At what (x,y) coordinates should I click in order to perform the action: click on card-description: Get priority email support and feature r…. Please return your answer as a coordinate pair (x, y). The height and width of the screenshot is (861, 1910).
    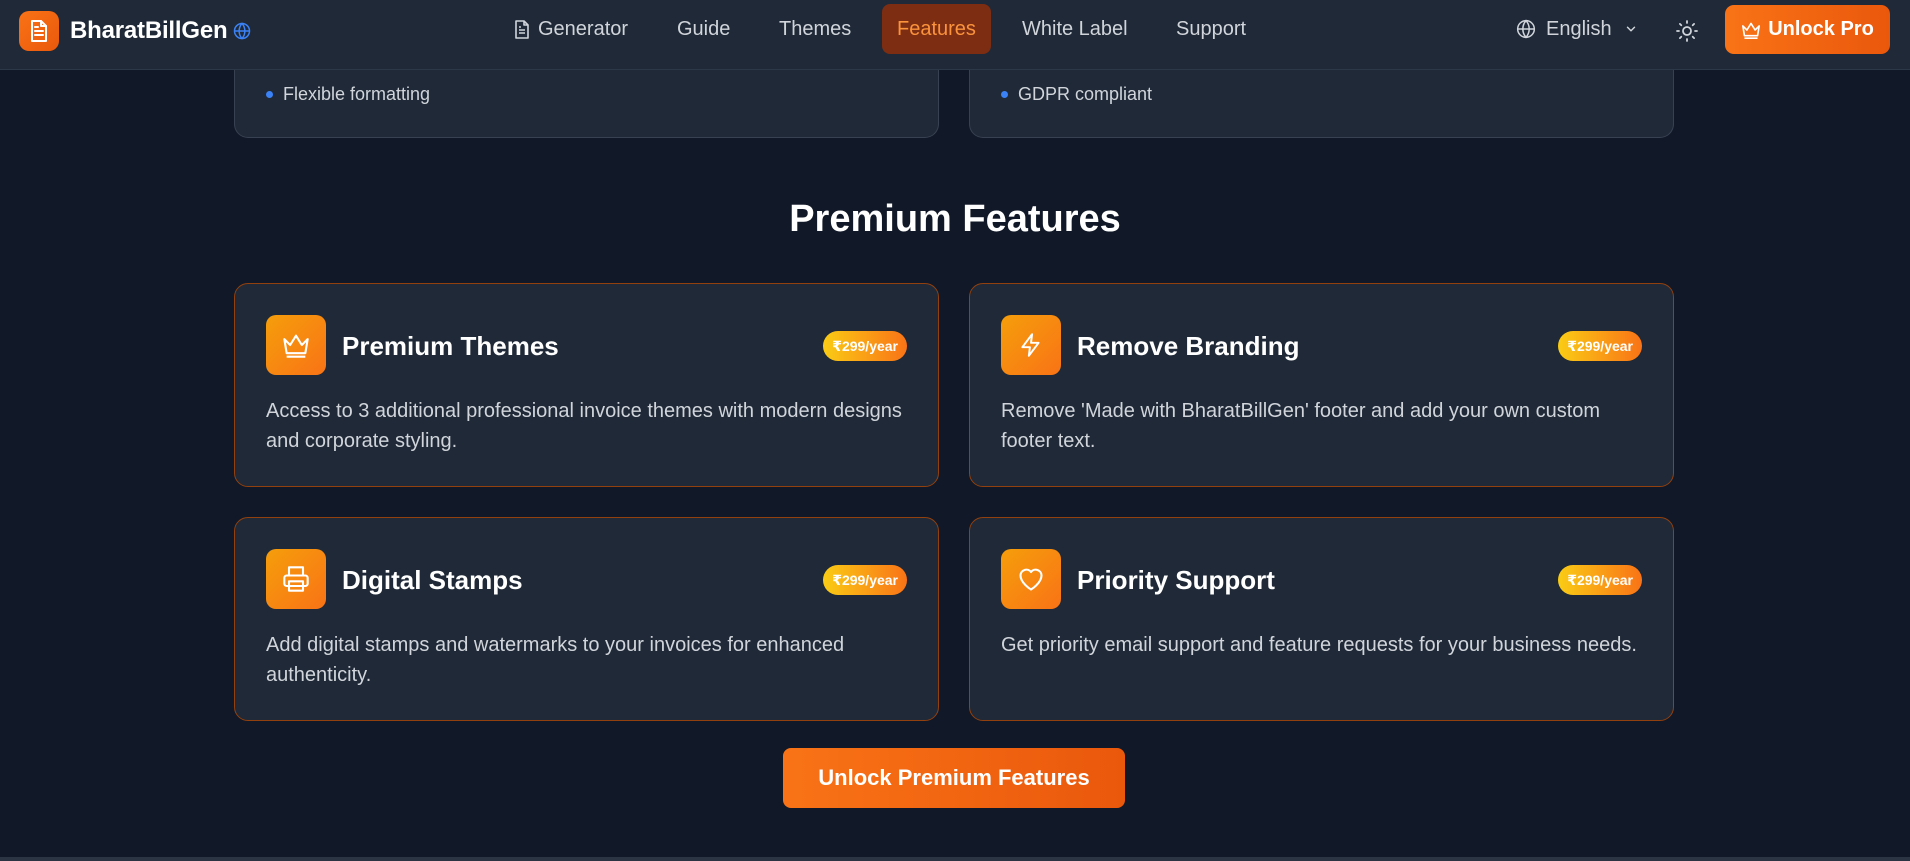
    Looking at the image, I should click on (1319, 645).